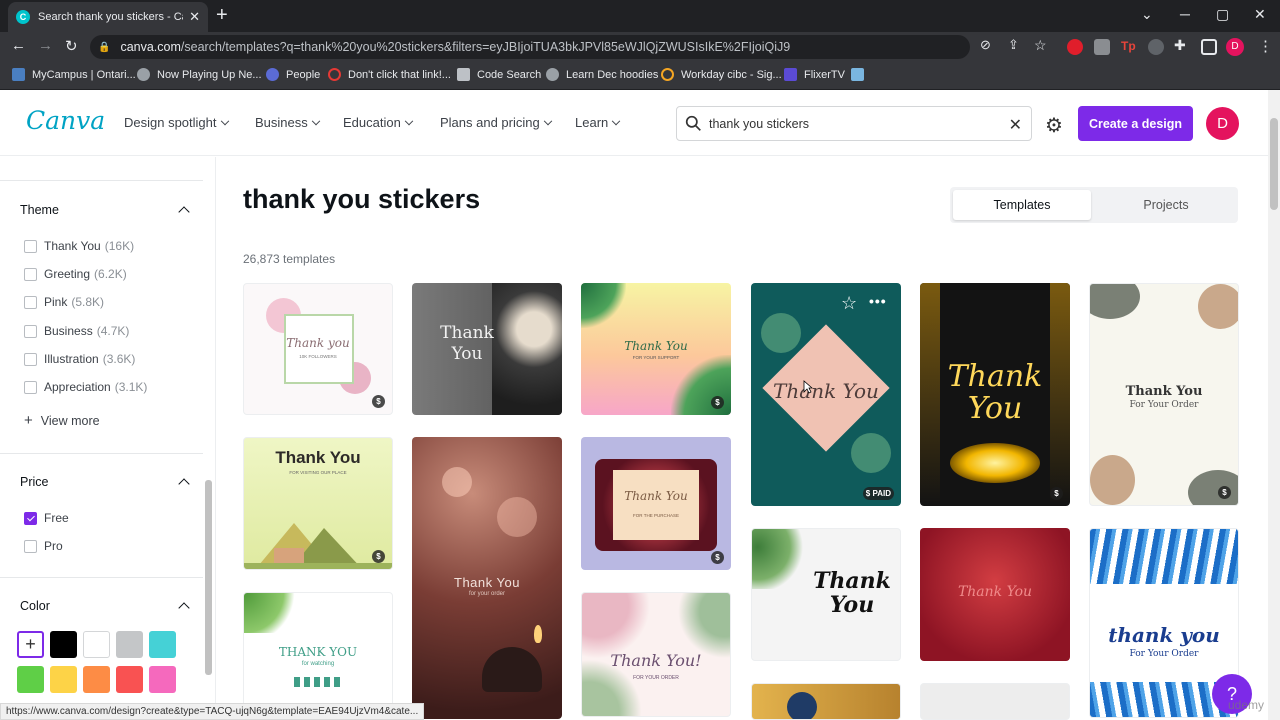 Image resolution: width=1280 pixels, height=720 pixels. What do you see at coordinates (162, 679) in the screenshot?
I see `color-swatch-pink` at bounding box center [162, 679].